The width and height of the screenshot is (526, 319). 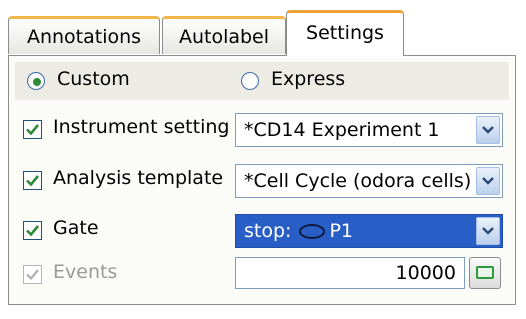 What do you see at coordinates (85, 272) in the screenshot?
I see `events-label: Events` at bounding box center [85, 272].